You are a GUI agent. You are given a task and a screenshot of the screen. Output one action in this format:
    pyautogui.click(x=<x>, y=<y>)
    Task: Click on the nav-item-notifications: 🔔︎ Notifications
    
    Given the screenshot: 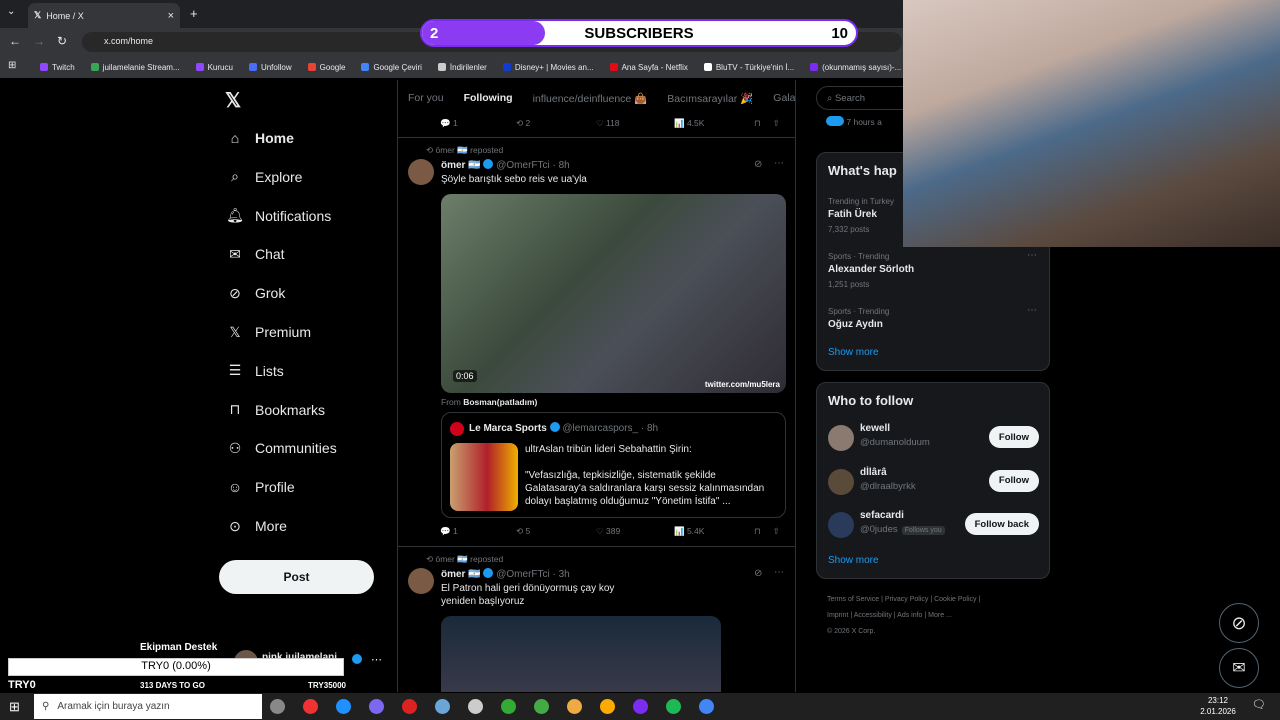 What is the action you would take?
    pyautogui.click(x=278, y=216)
    